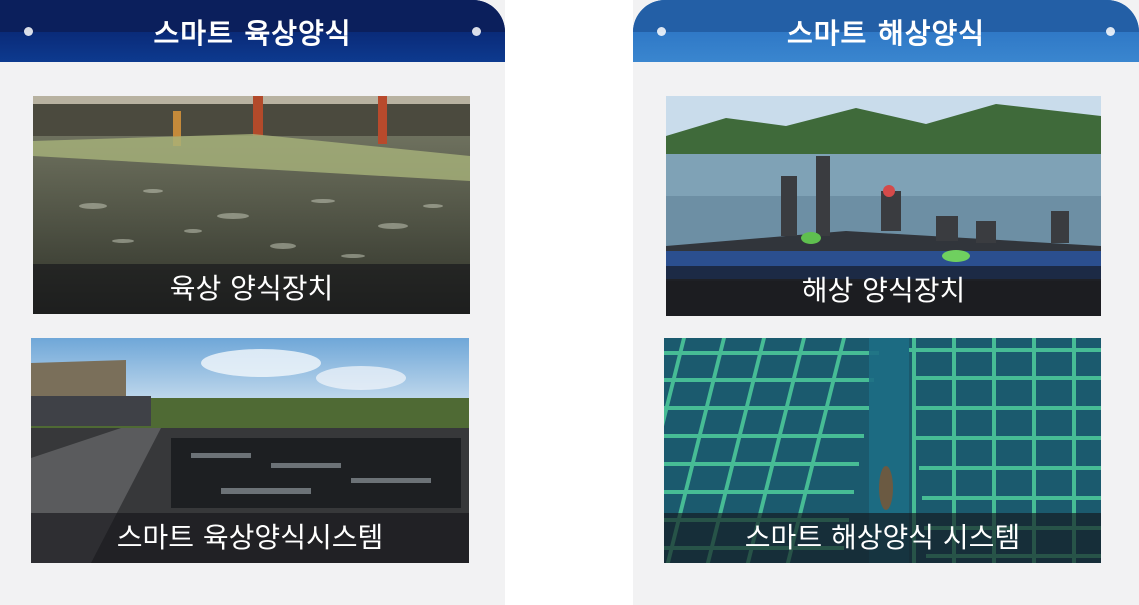 The width and height of the screenshot is (1139, 605). What do you see at coordinates (250, 450) in the screenshot?
I see `land-smart-system-card: 스마트 육상양식시스템` at bounding box center [250, 450].